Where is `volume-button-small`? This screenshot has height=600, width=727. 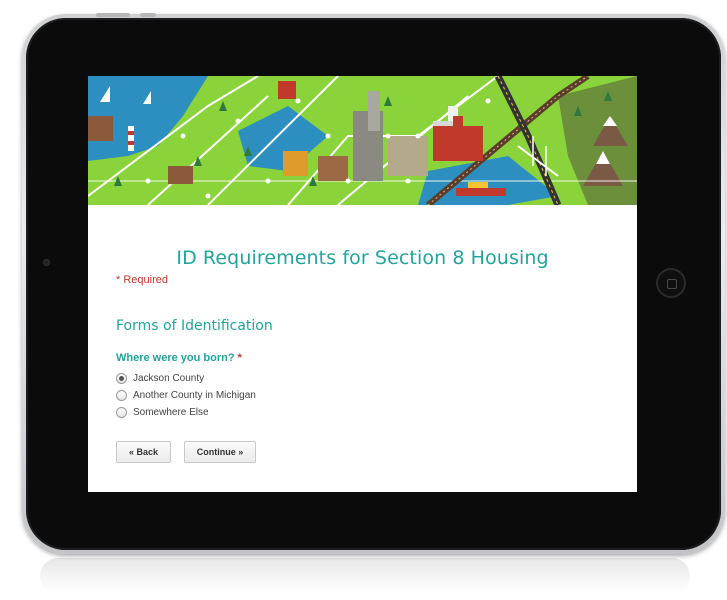 volume-button-small is located at coordinates (148, 15).